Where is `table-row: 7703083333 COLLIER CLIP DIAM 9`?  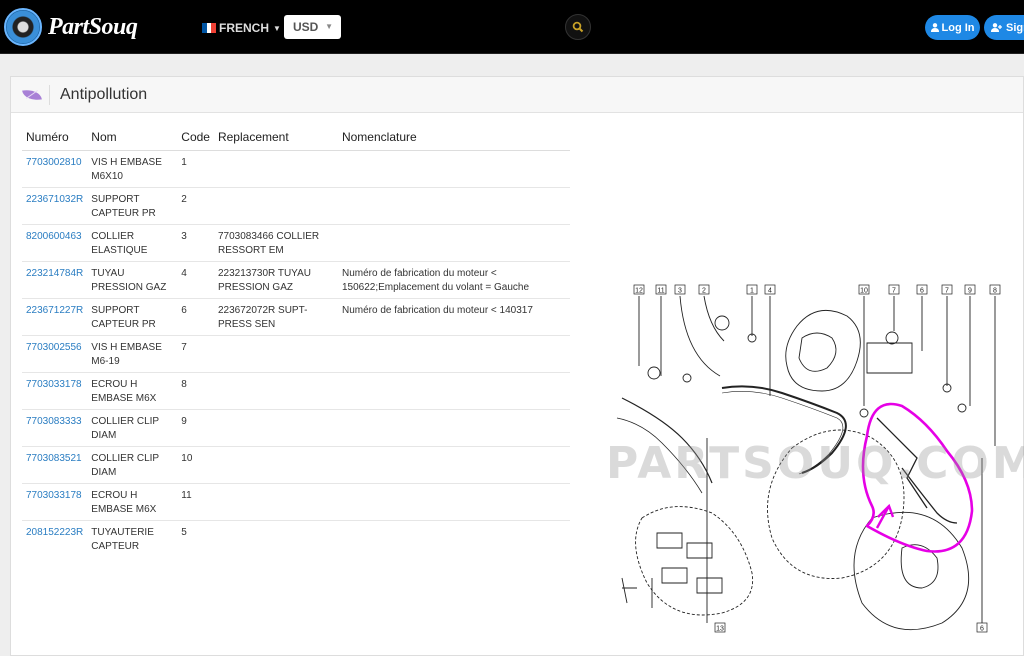
table-row: 7703083333 COLLIER CLIP DIAM 9 is located at coordinates (296, 428).